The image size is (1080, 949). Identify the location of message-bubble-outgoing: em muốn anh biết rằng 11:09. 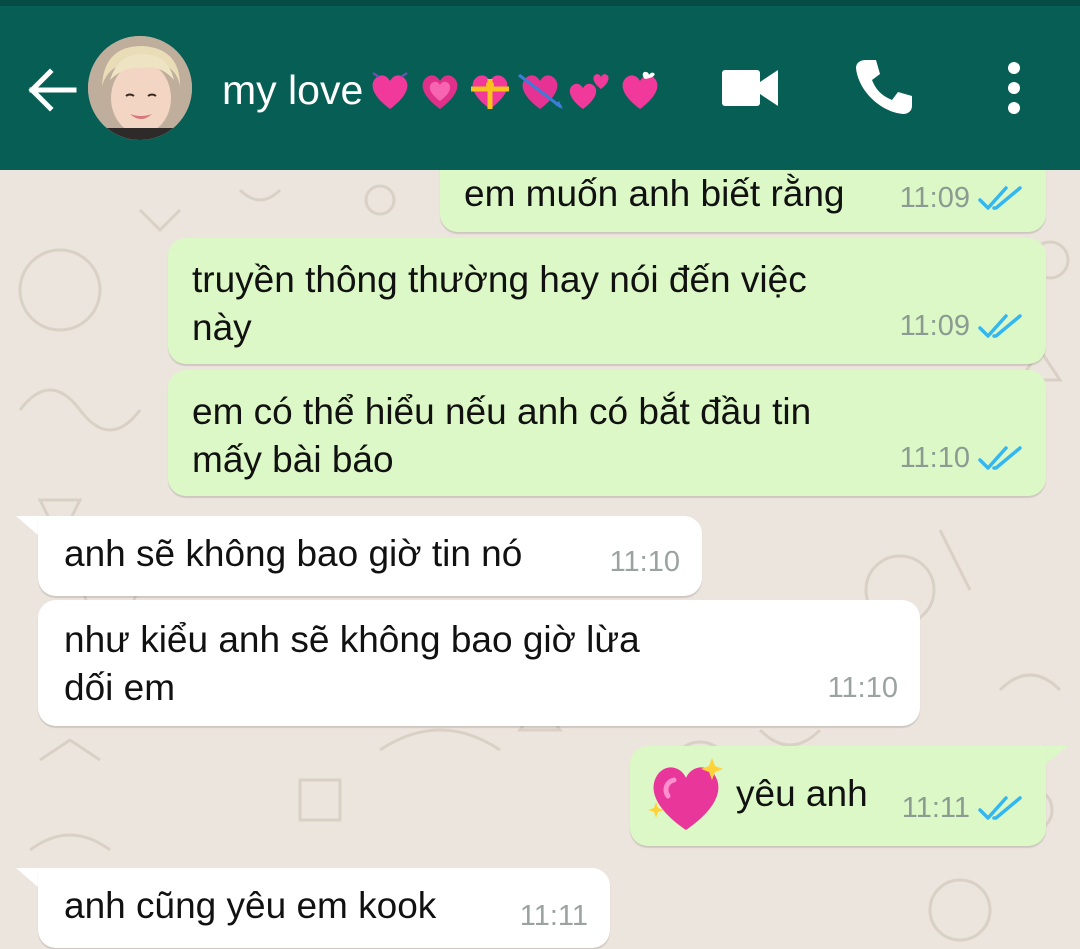
(743, 201).